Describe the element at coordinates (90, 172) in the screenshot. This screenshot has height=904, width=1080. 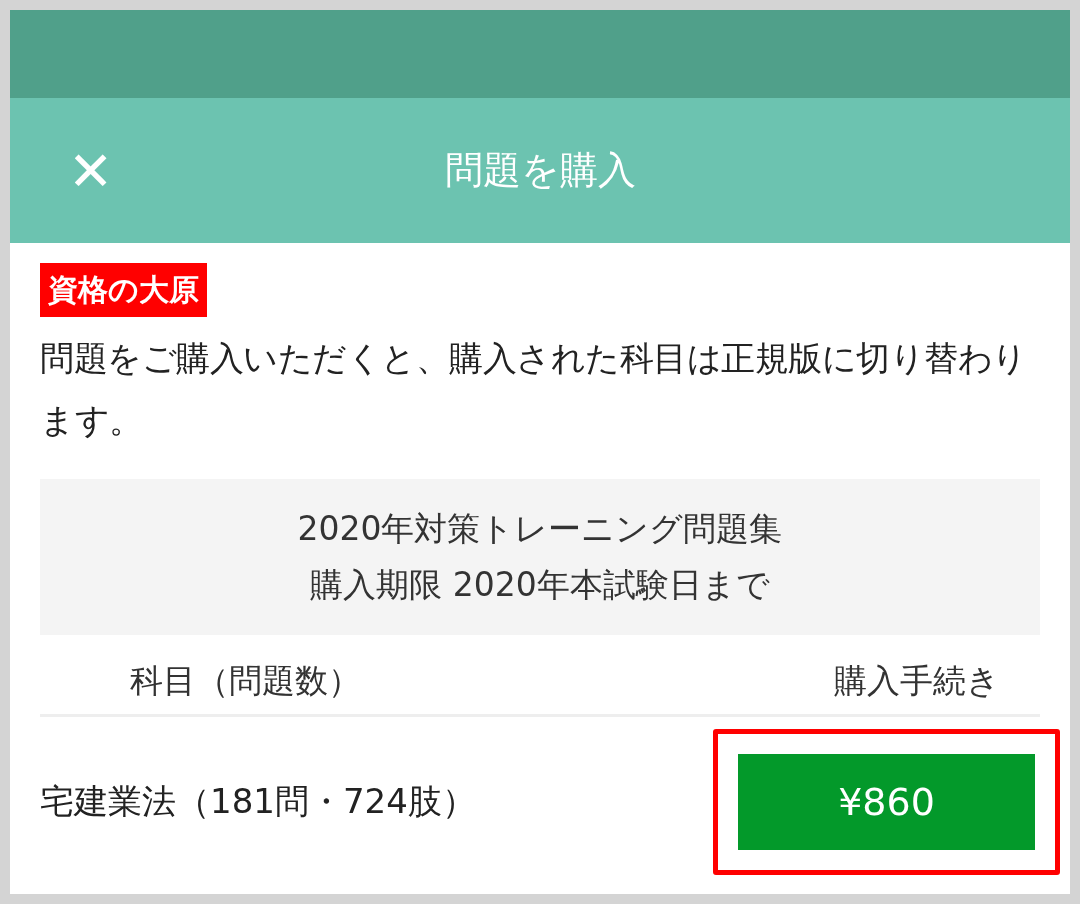
I see `close-button: ✕` at that location.